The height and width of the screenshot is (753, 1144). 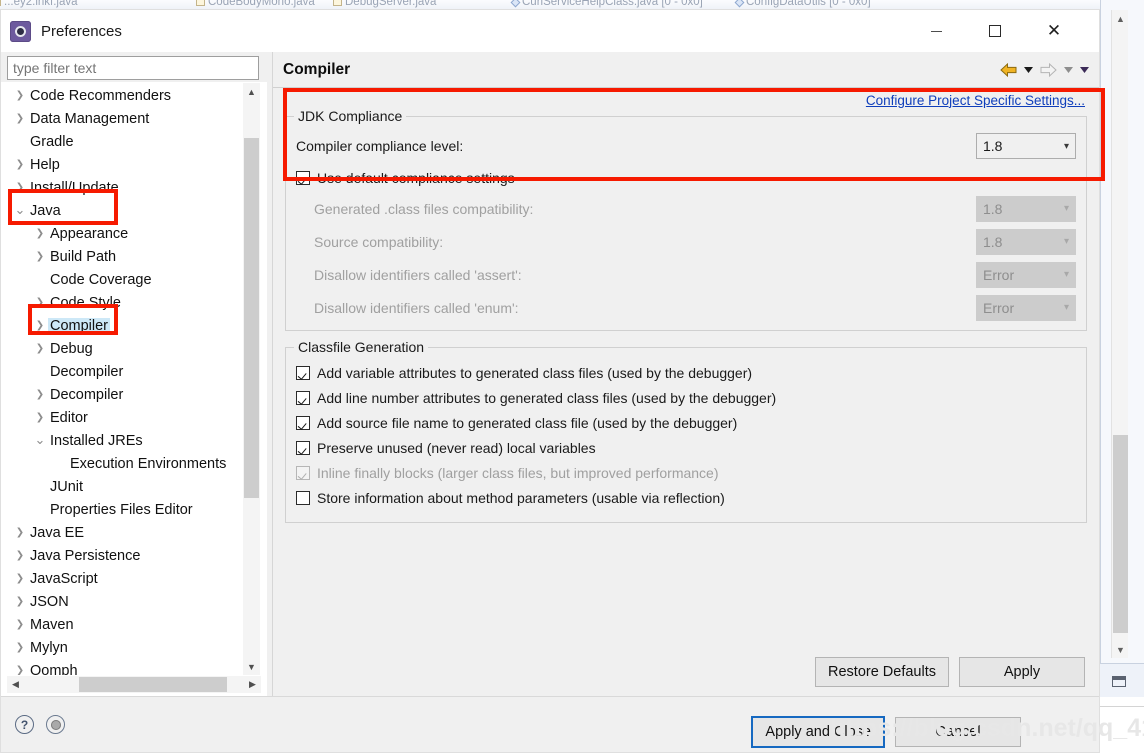 I want to click on sidebar-item-javascript: ❯ JavaScript, so click(x=134, y=578).